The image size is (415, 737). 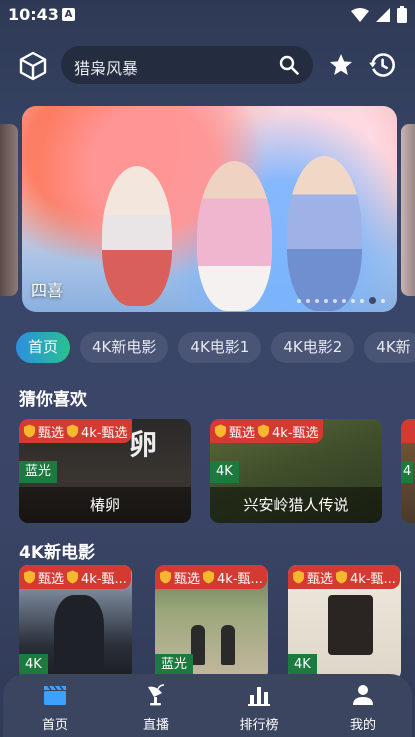 What do you see at coordinates (408, 431) in the screenshot?
I see `badge-row` at bounding box center [408, 431].